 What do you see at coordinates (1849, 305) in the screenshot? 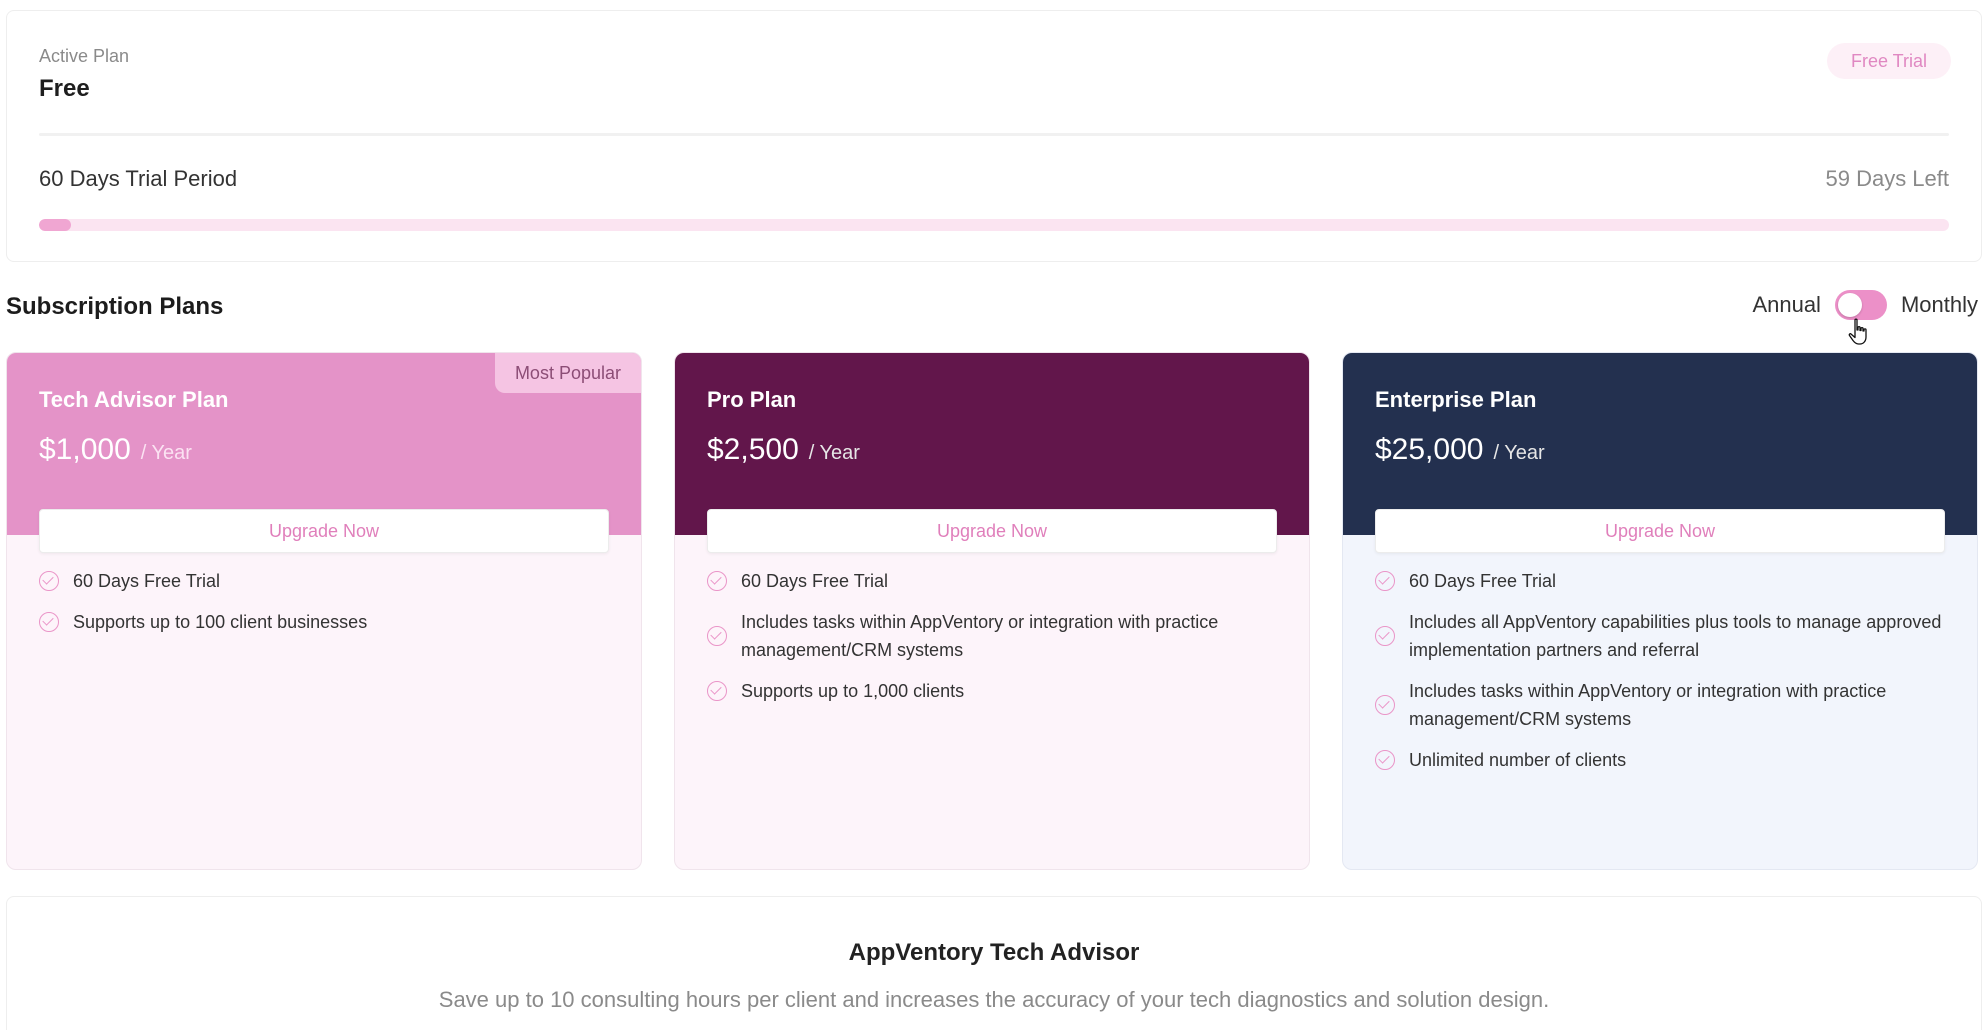
I see `toggle-knob` at bounding box center [1849, 305].